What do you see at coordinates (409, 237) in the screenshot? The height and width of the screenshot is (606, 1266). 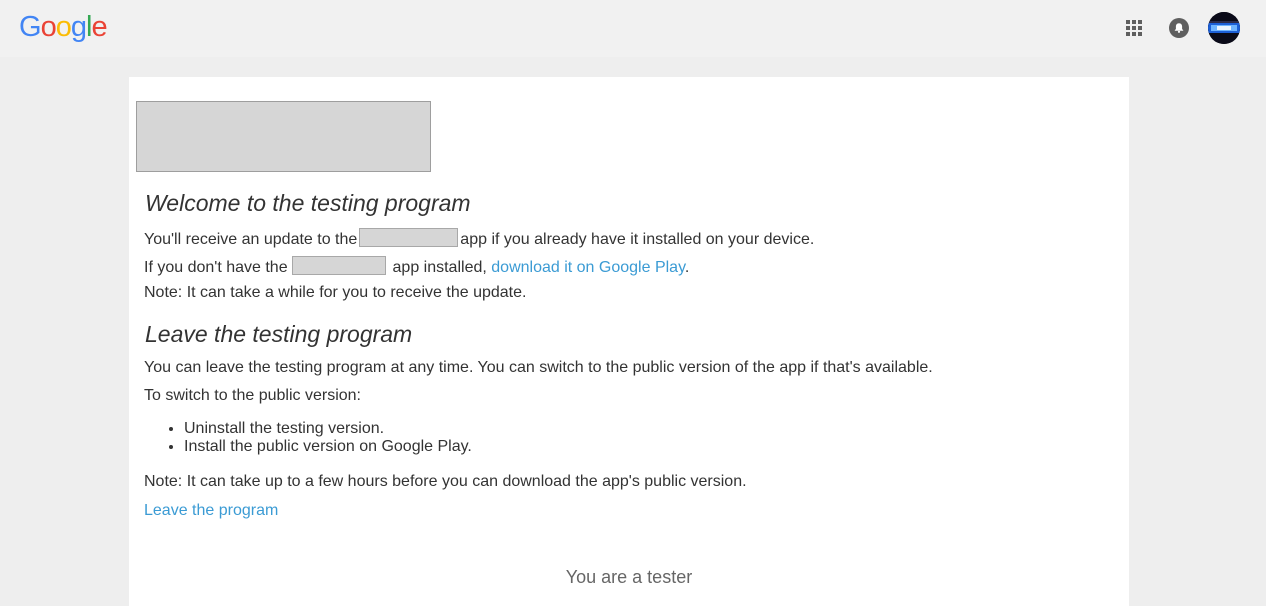 I see `redacted-app-name` at bounding box center [409, 237].